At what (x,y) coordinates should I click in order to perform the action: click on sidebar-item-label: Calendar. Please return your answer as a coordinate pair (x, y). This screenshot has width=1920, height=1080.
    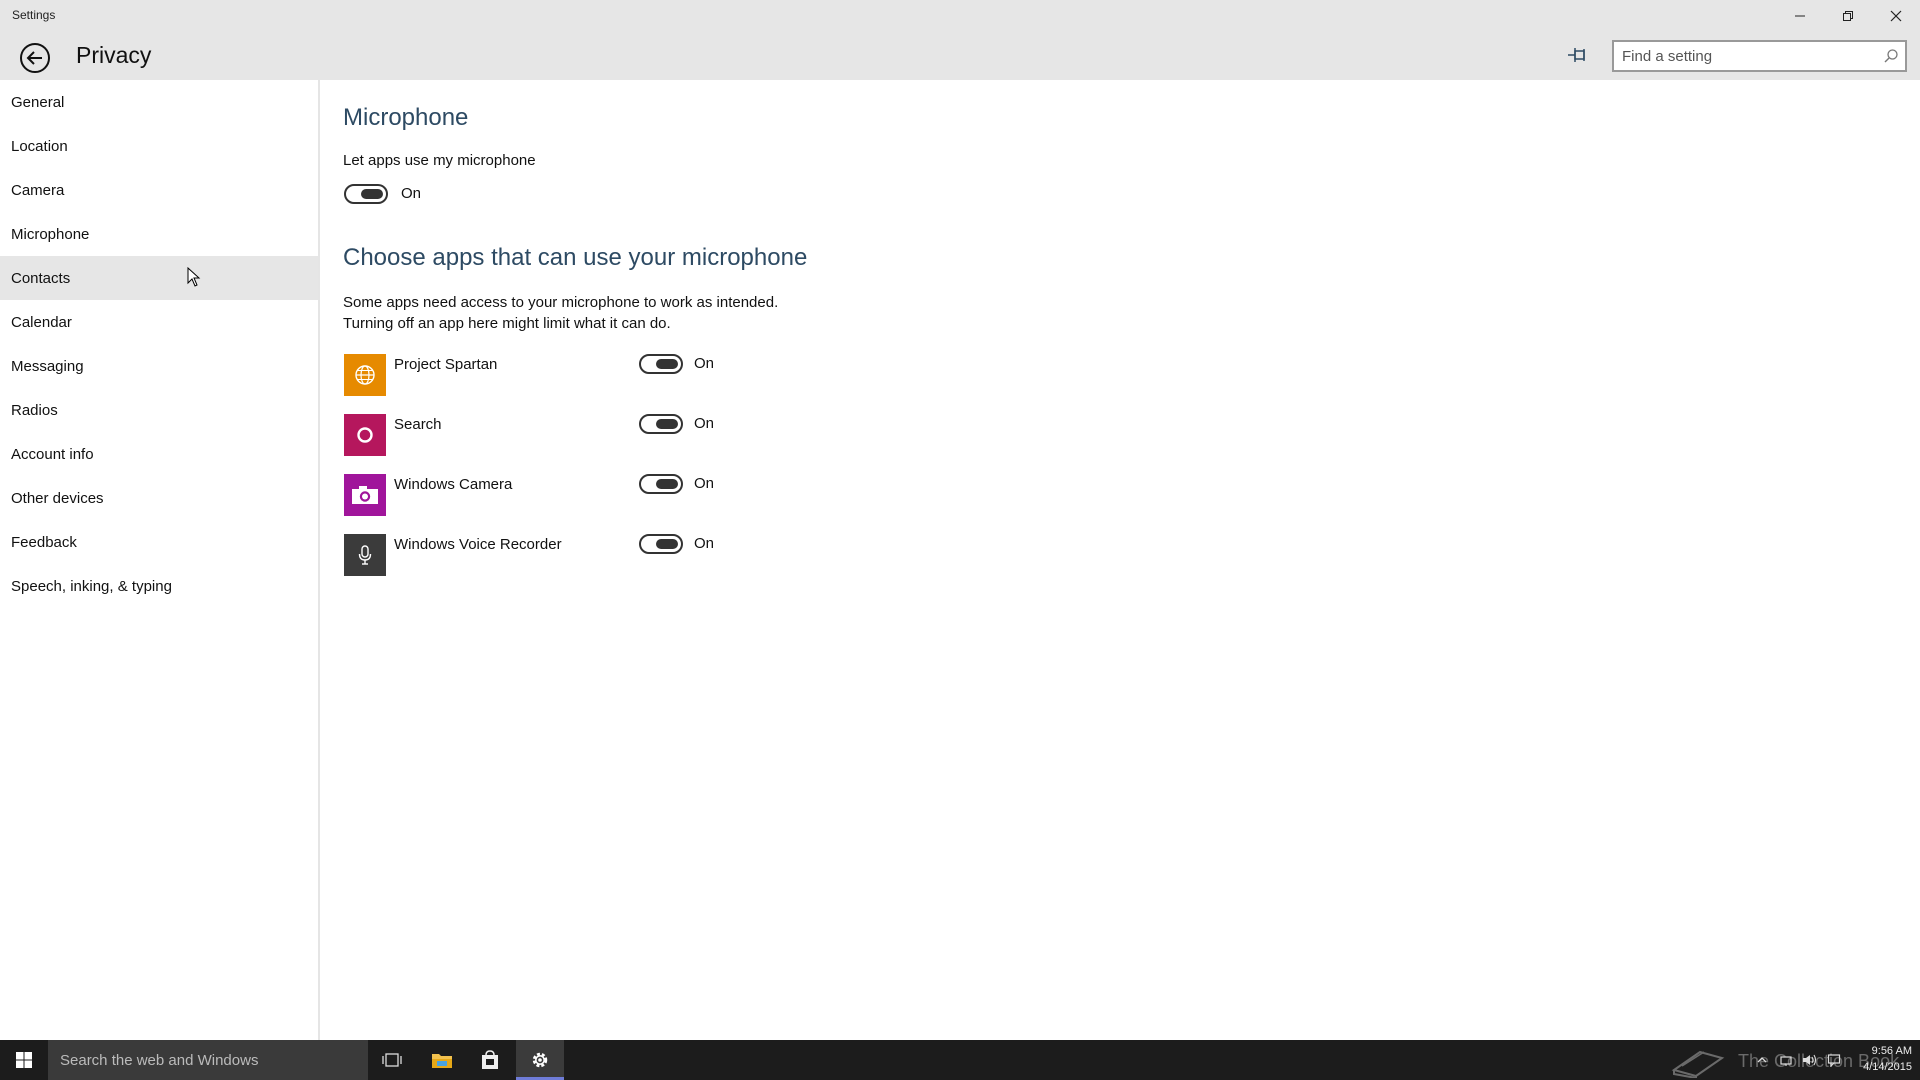
    Looking at the image, I should click on (41, 322).